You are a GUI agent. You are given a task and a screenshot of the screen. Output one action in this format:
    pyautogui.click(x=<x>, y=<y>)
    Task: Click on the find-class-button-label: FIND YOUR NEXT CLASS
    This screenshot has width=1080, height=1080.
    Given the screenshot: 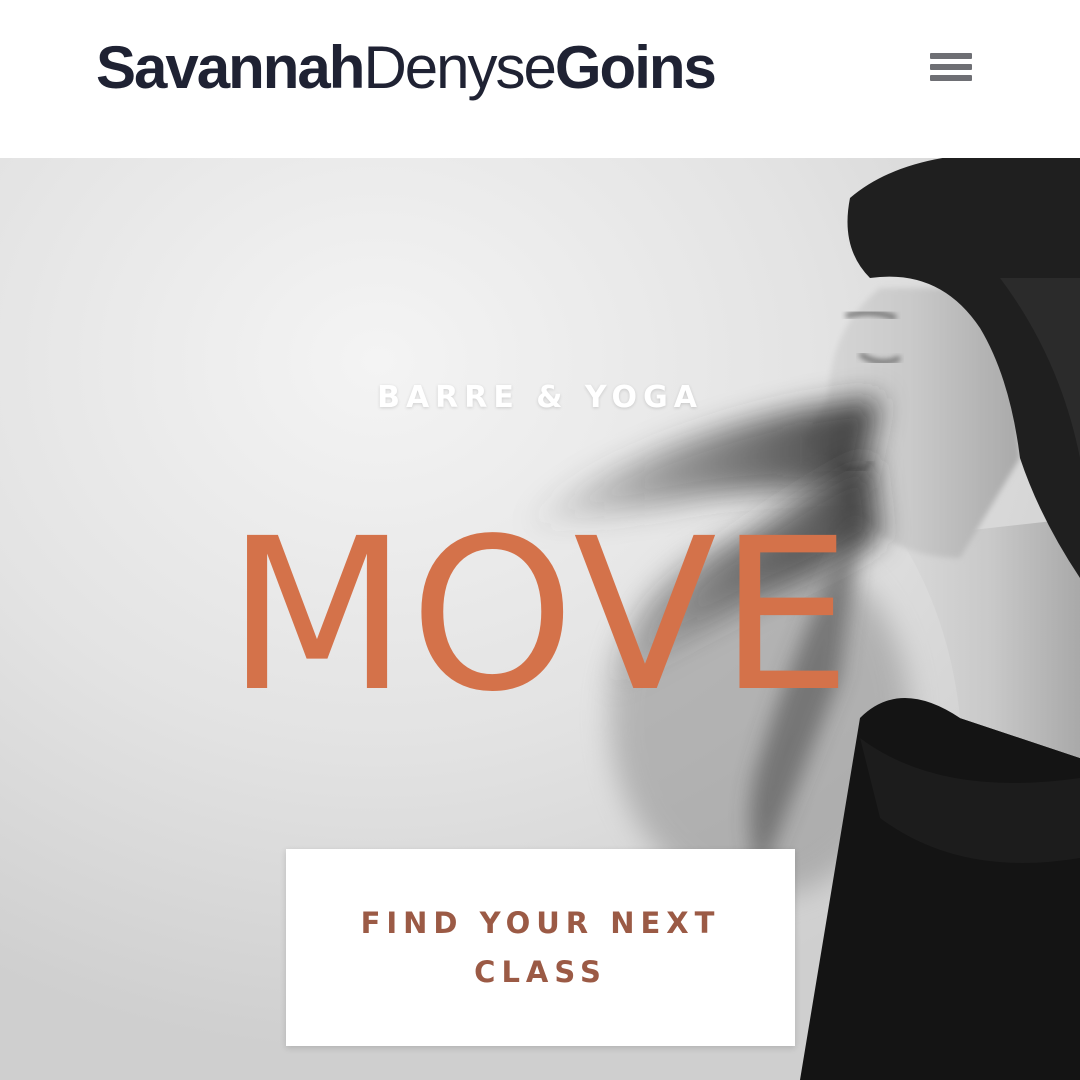 What is the action you would take?
    pyautogui.click(x=540, y=947)
    